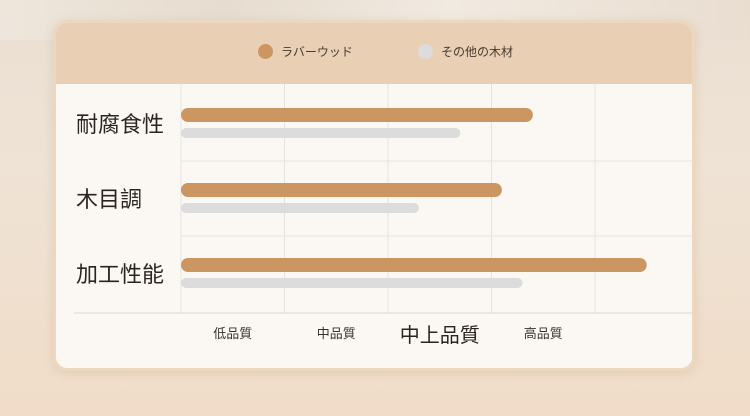 The width and height of the screenshot is (750, 416). Describe the element at coordinates (440, 335) in the screenshot. I see `x-tick-label: 中上品質` at that location.